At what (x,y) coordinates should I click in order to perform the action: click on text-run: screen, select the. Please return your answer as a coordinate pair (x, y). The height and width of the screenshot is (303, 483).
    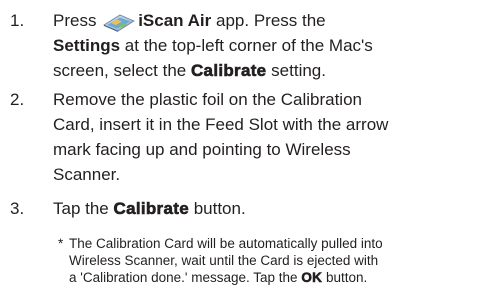
    Looking at the image, I should click on (120, 70).